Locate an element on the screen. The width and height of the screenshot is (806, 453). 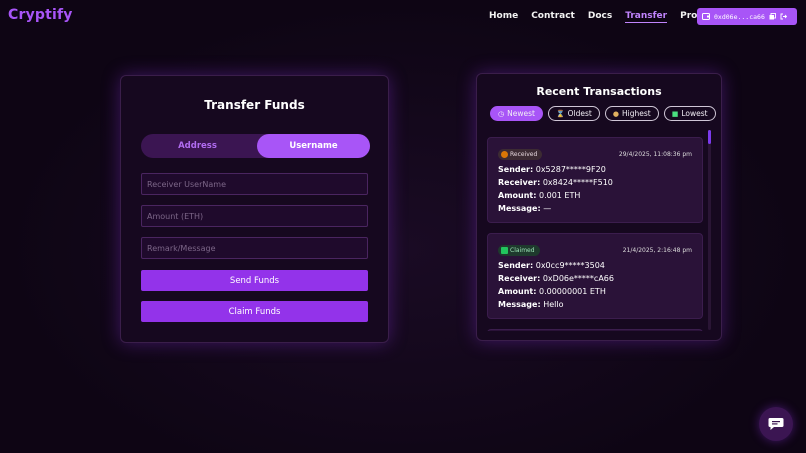
filter-label: Highest is located at coordinates (636, 113).